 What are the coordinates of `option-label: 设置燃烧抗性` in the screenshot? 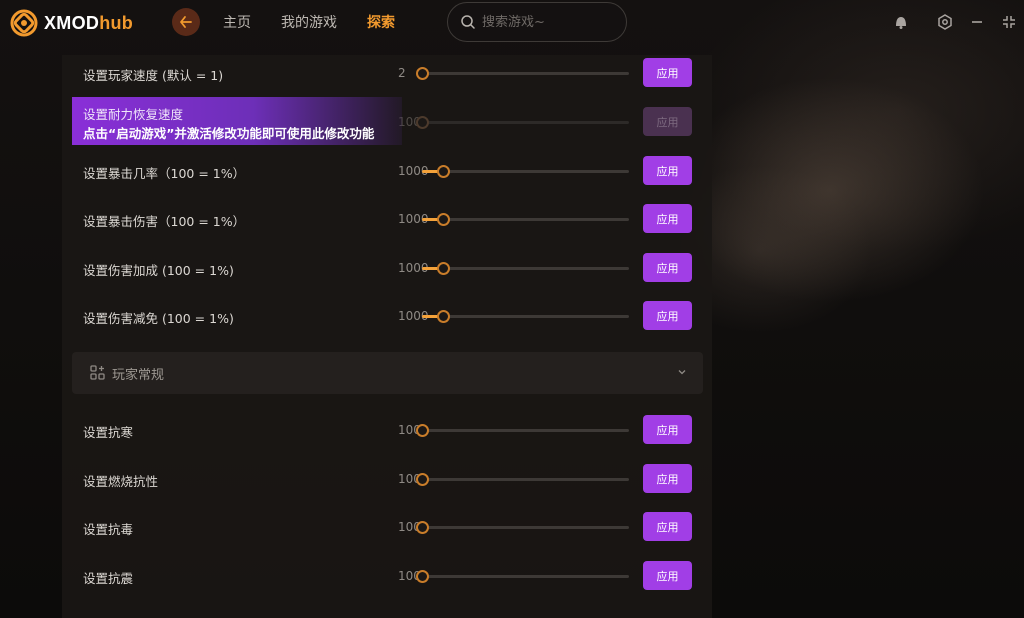 It's located at (121, 481).